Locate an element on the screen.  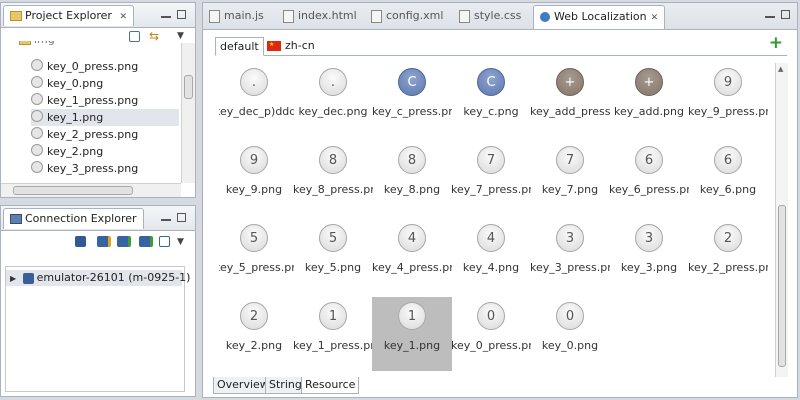
tab-lang-zh-cn: ★ zh-cn is located at coordinates (291, 46).